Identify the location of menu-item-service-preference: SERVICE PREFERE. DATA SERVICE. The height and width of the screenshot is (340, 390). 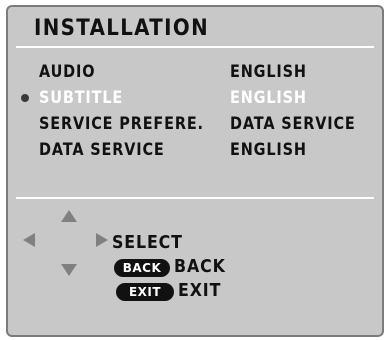
(195, 127).